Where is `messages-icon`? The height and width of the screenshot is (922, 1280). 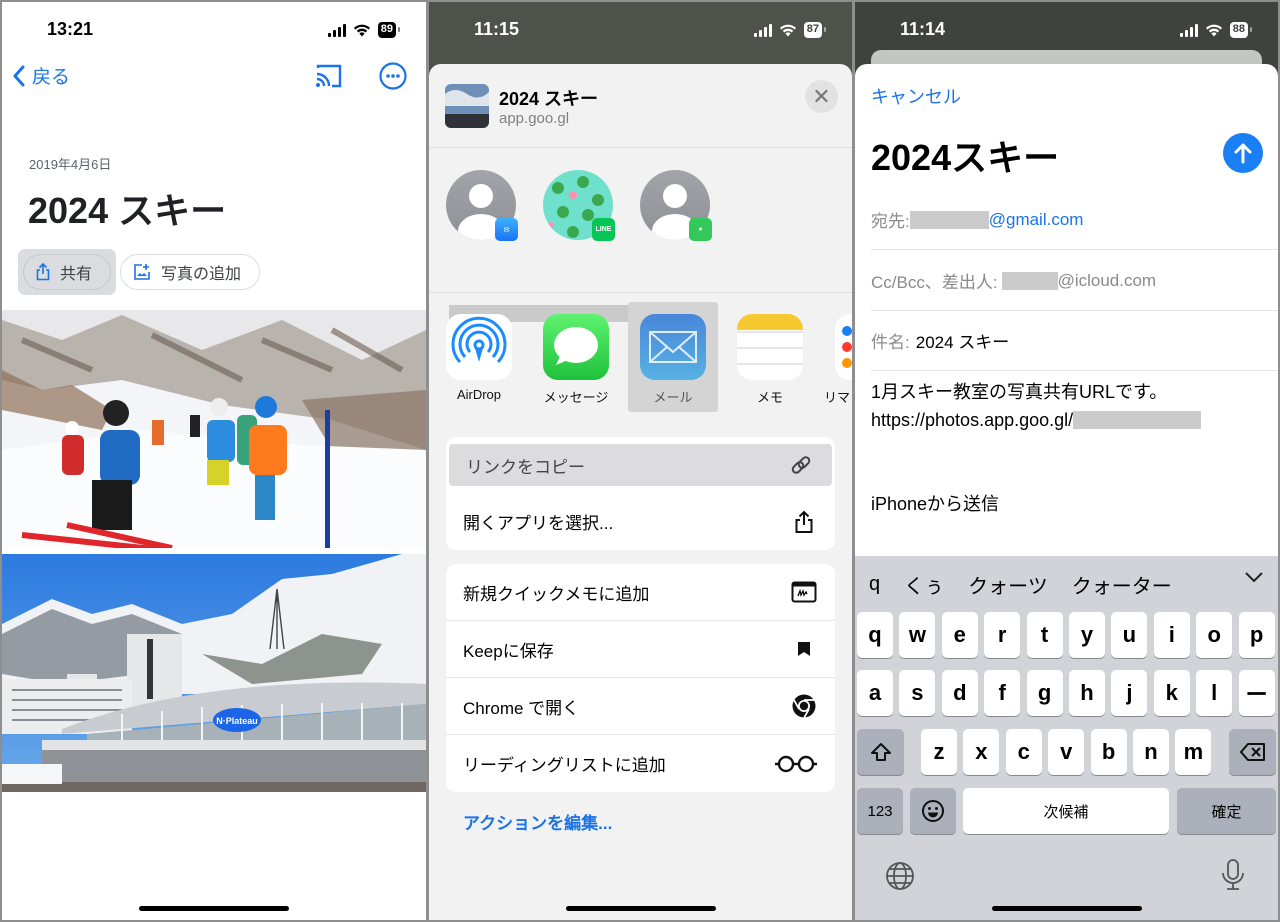
messages-icon is located at coordinates (576, 347).